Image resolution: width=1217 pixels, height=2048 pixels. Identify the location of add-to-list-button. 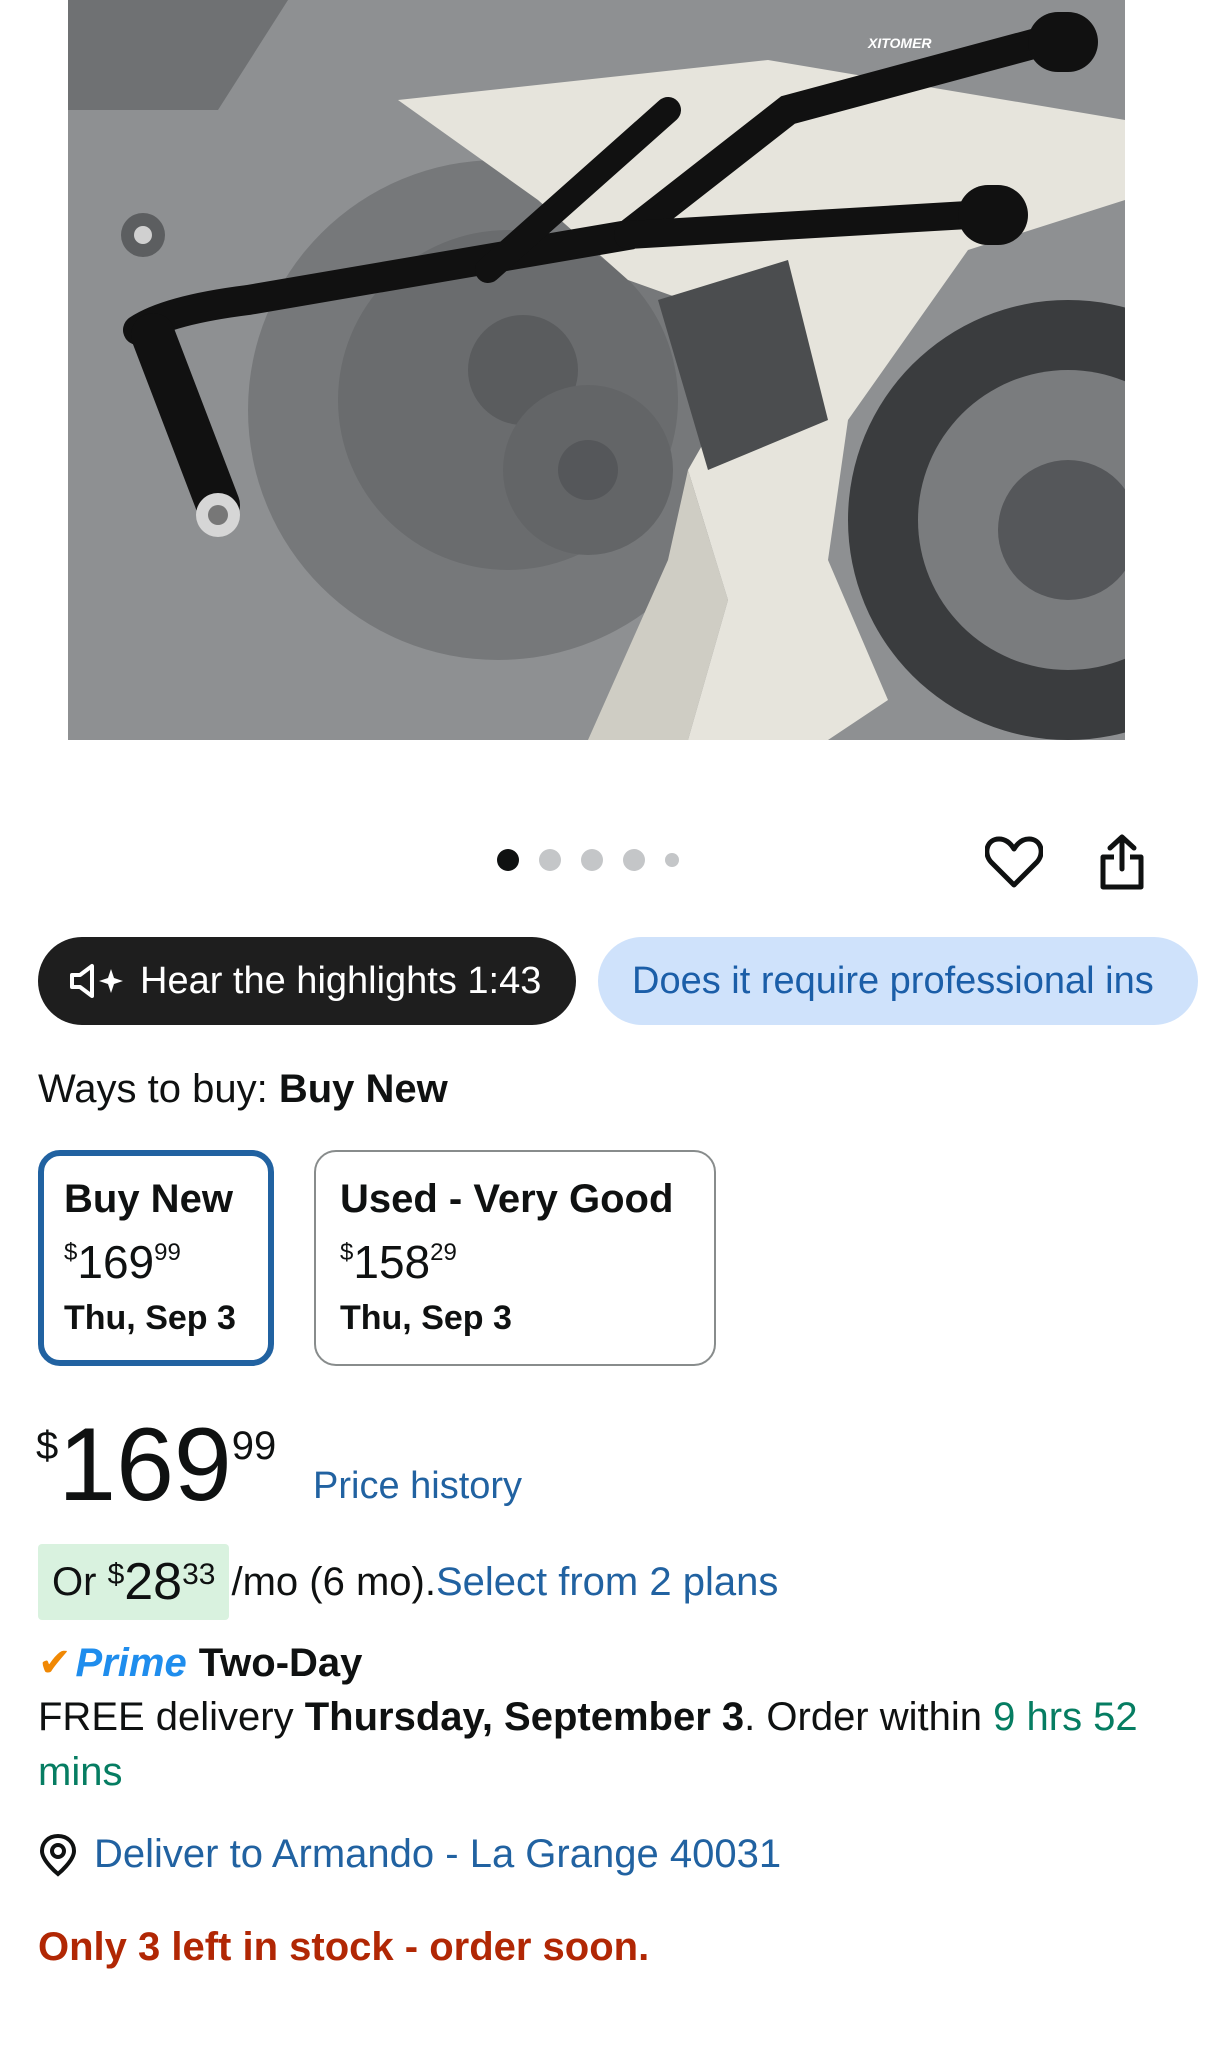
(1014, 862).